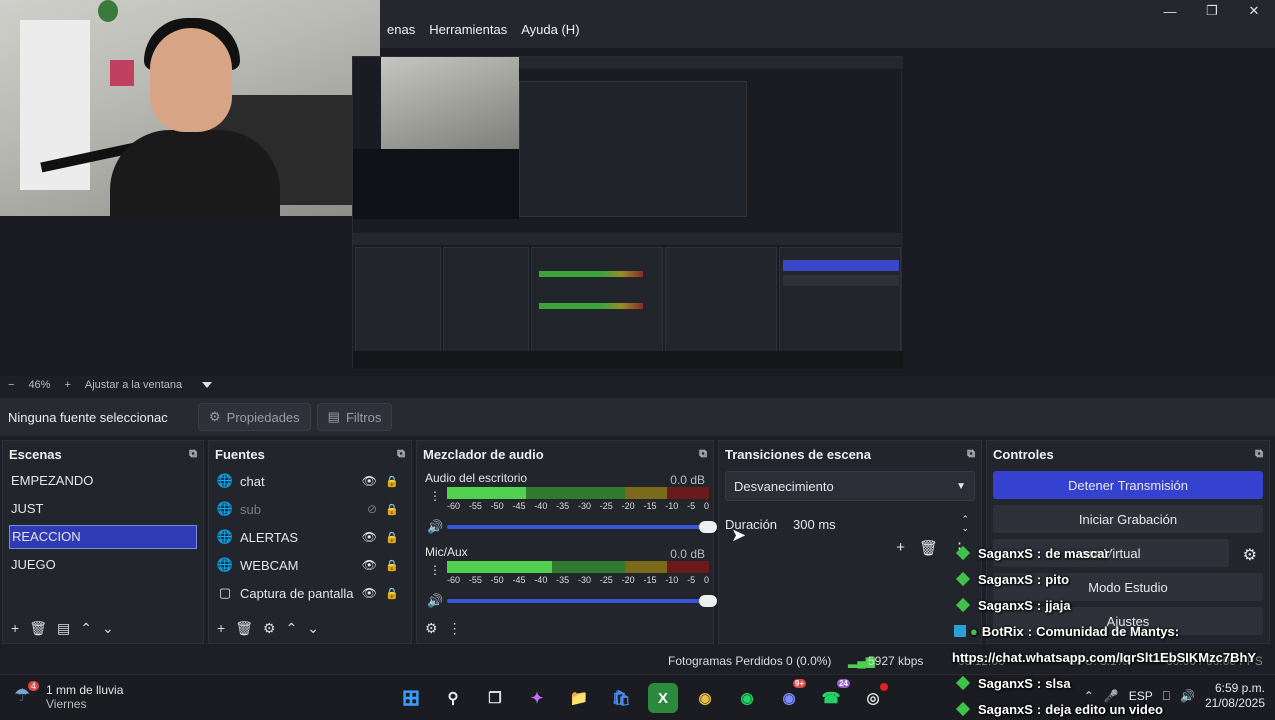 The width and height of the screenshot is (1275, 720). I want to click on volume-meter, so click(578, 493).